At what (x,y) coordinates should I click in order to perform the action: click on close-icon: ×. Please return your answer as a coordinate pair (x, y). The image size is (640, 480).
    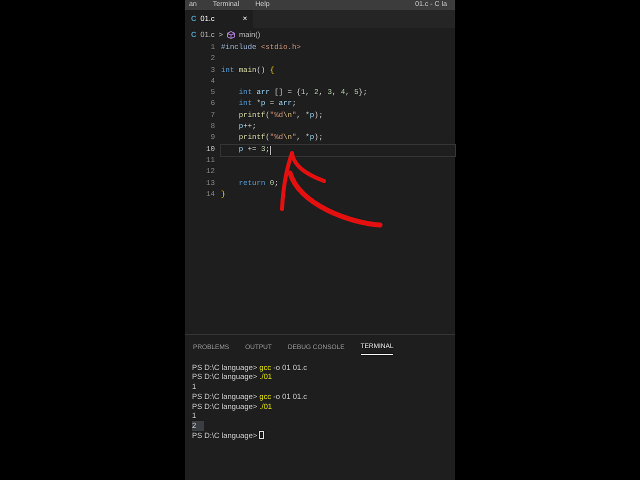
    Looking at the image, I should click on (245, 19).